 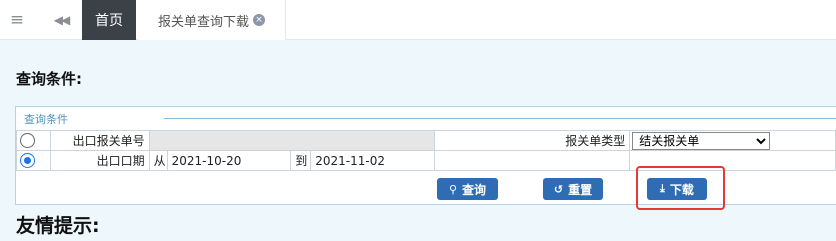 What do you see at coordinates (372, 160) in the screenshot?
I see `date-to-input: 2021-11-02` at bounding box center [372, 160].